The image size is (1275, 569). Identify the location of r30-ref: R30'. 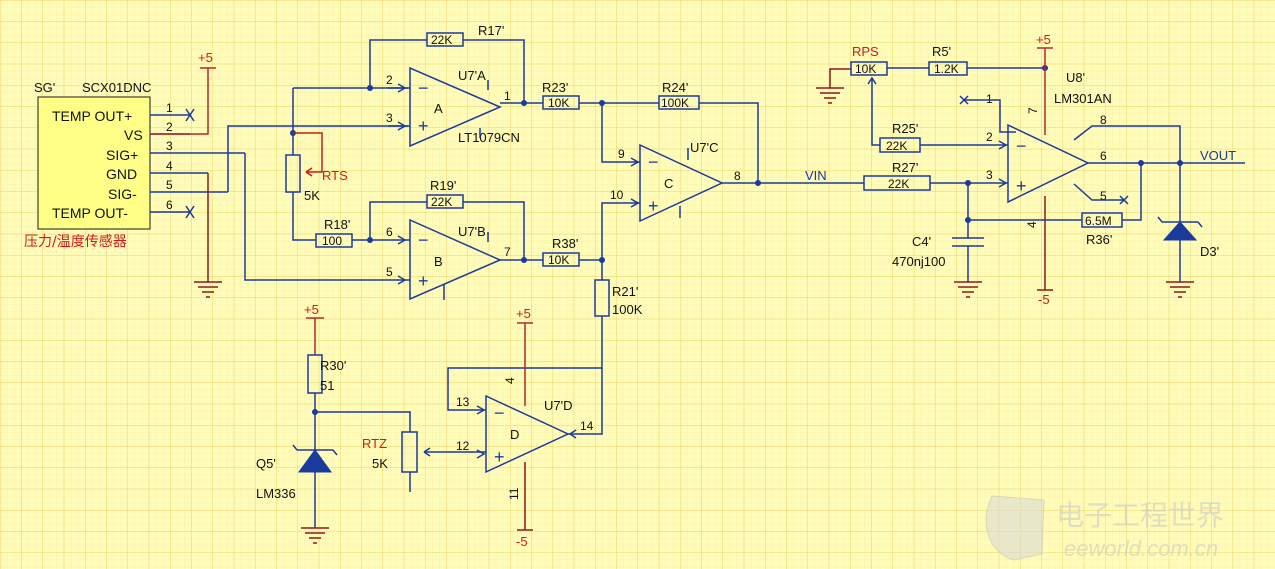
(333, 365).